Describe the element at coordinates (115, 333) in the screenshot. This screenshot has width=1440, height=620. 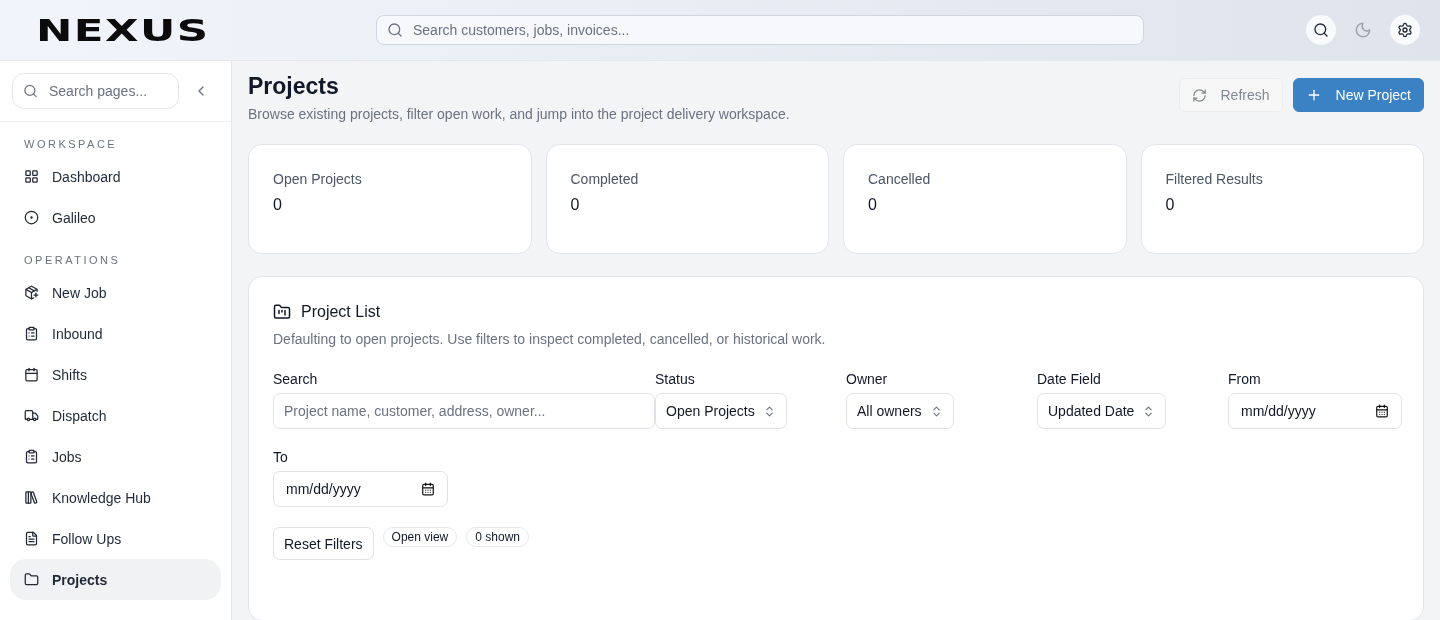
I see `nav-item: Inbound` at that location.